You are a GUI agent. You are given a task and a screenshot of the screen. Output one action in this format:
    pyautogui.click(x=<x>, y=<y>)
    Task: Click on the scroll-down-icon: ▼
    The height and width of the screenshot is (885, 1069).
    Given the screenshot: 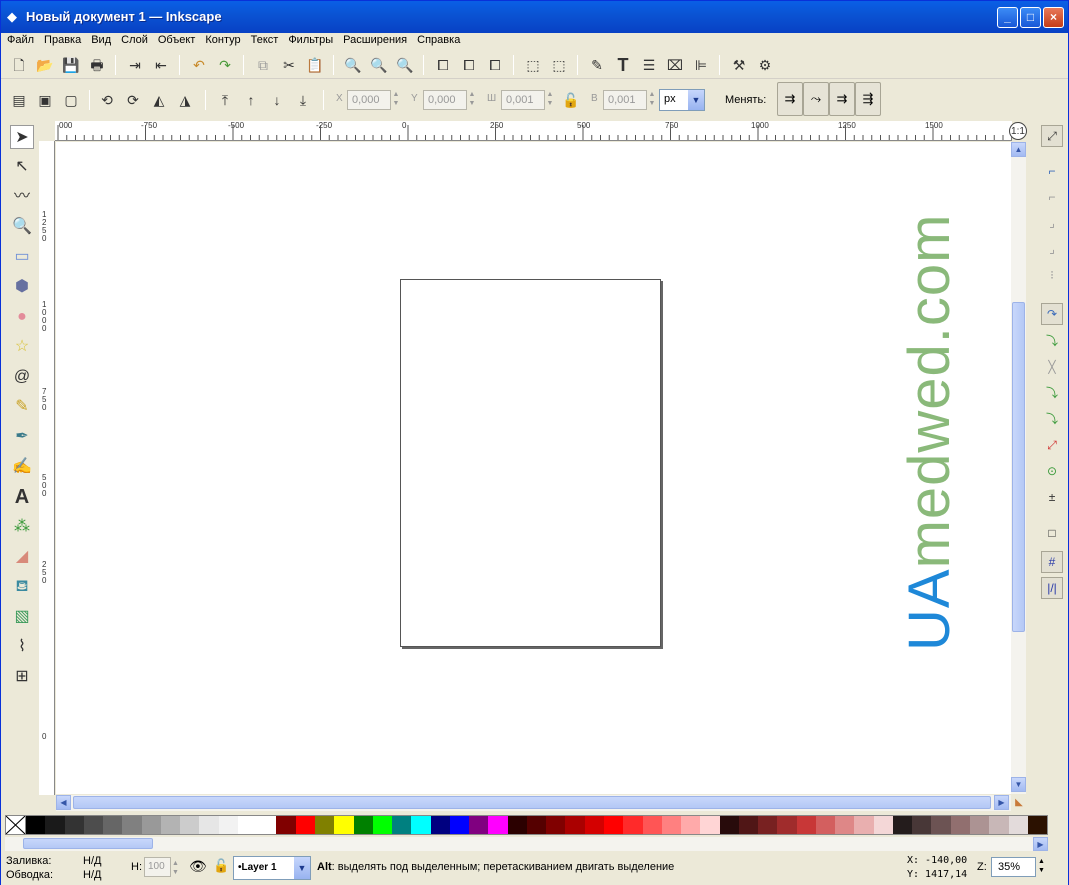 What is the action you would take?
    pyautogui.click(x=1018, y=784)
    